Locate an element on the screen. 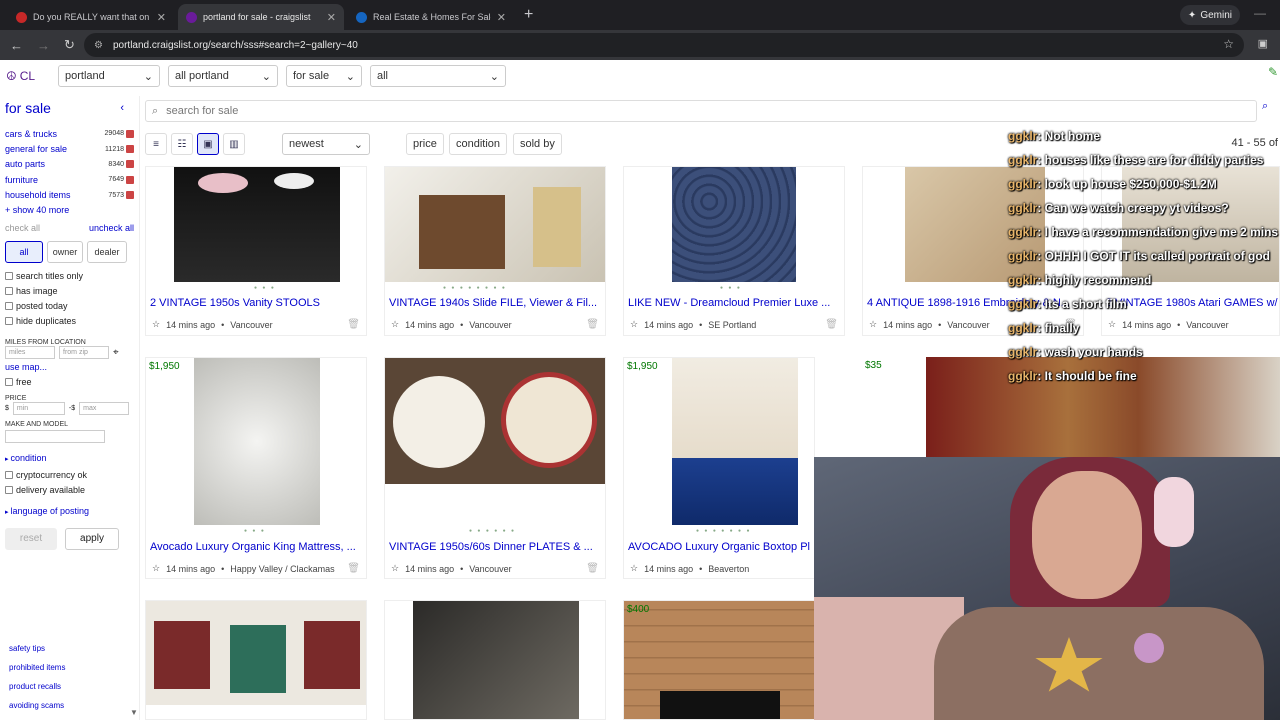 The height and width of the screenshot is (720, 1280). uncheck-all-link: uncheck all is located at coordinates (111, 228).